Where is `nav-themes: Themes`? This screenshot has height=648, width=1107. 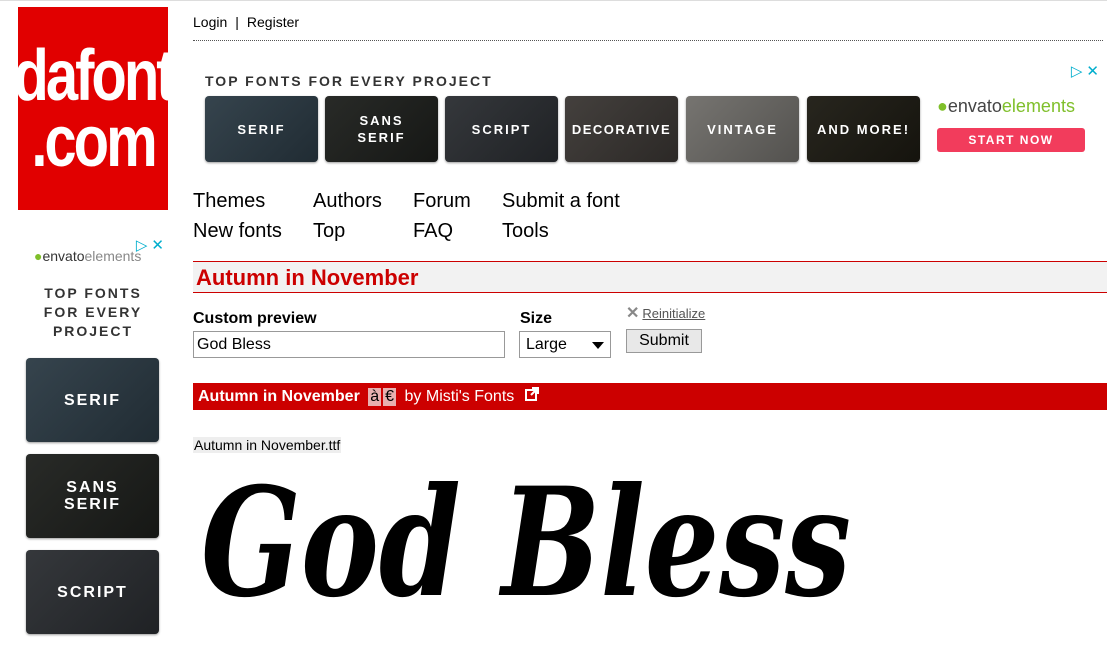 nav-themes: Themes is located at coordinates (229, 201).